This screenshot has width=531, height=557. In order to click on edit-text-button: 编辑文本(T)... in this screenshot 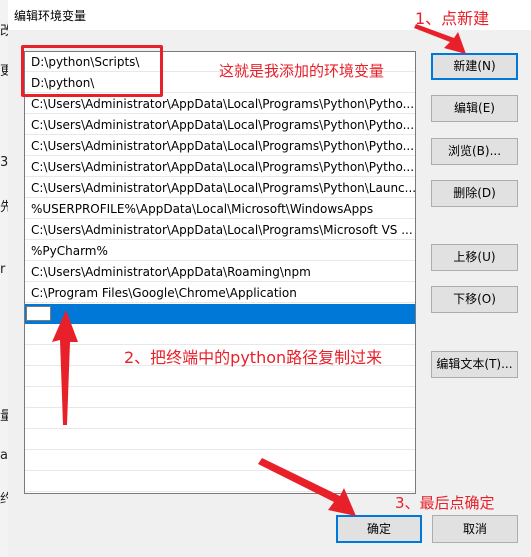, I will do `click(474, 364)`.